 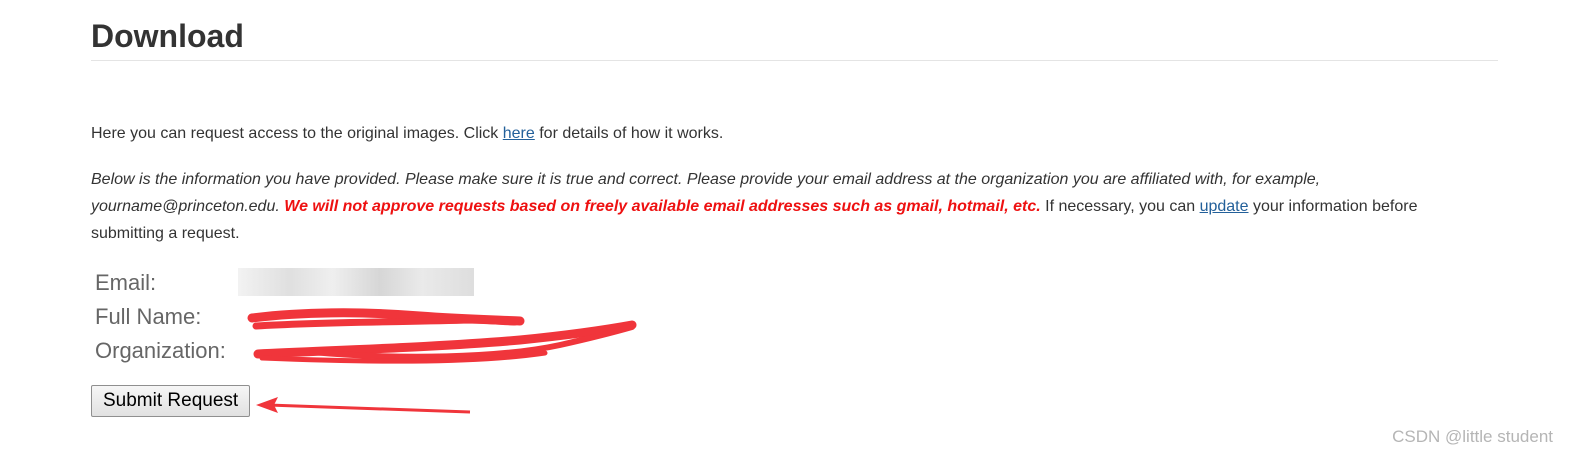 What do you see at coordinates (445, 342) in the screenshot?
I see `organization-redaction-scribble` at bounding box center [445, 342].